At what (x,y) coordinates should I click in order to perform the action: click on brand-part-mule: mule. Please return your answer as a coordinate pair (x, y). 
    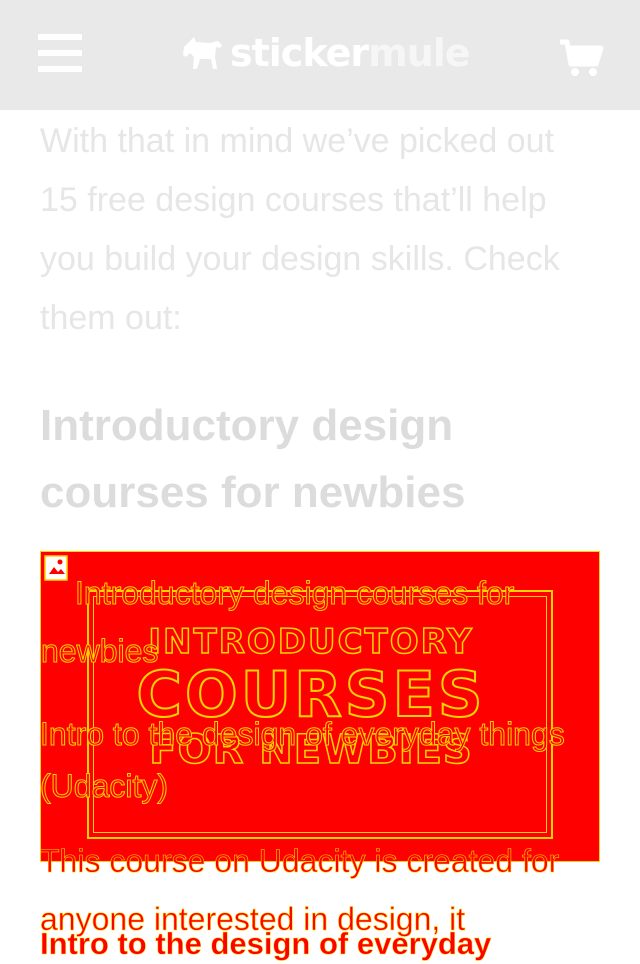
    Looking at the image, I should click on (419, 53).